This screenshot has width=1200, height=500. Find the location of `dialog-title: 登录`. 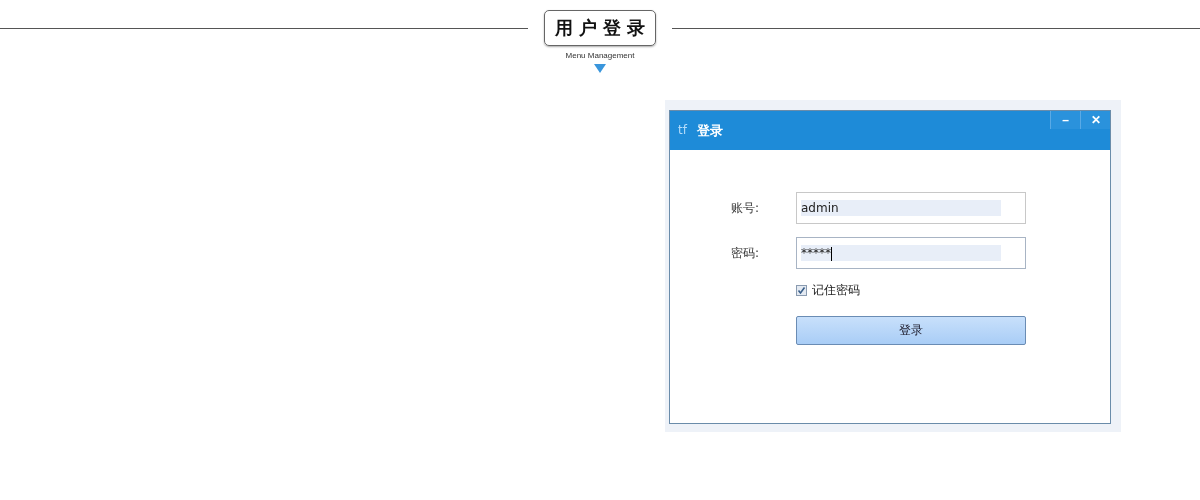

dialog-title: 登录 is located at coordinates (709, 131).